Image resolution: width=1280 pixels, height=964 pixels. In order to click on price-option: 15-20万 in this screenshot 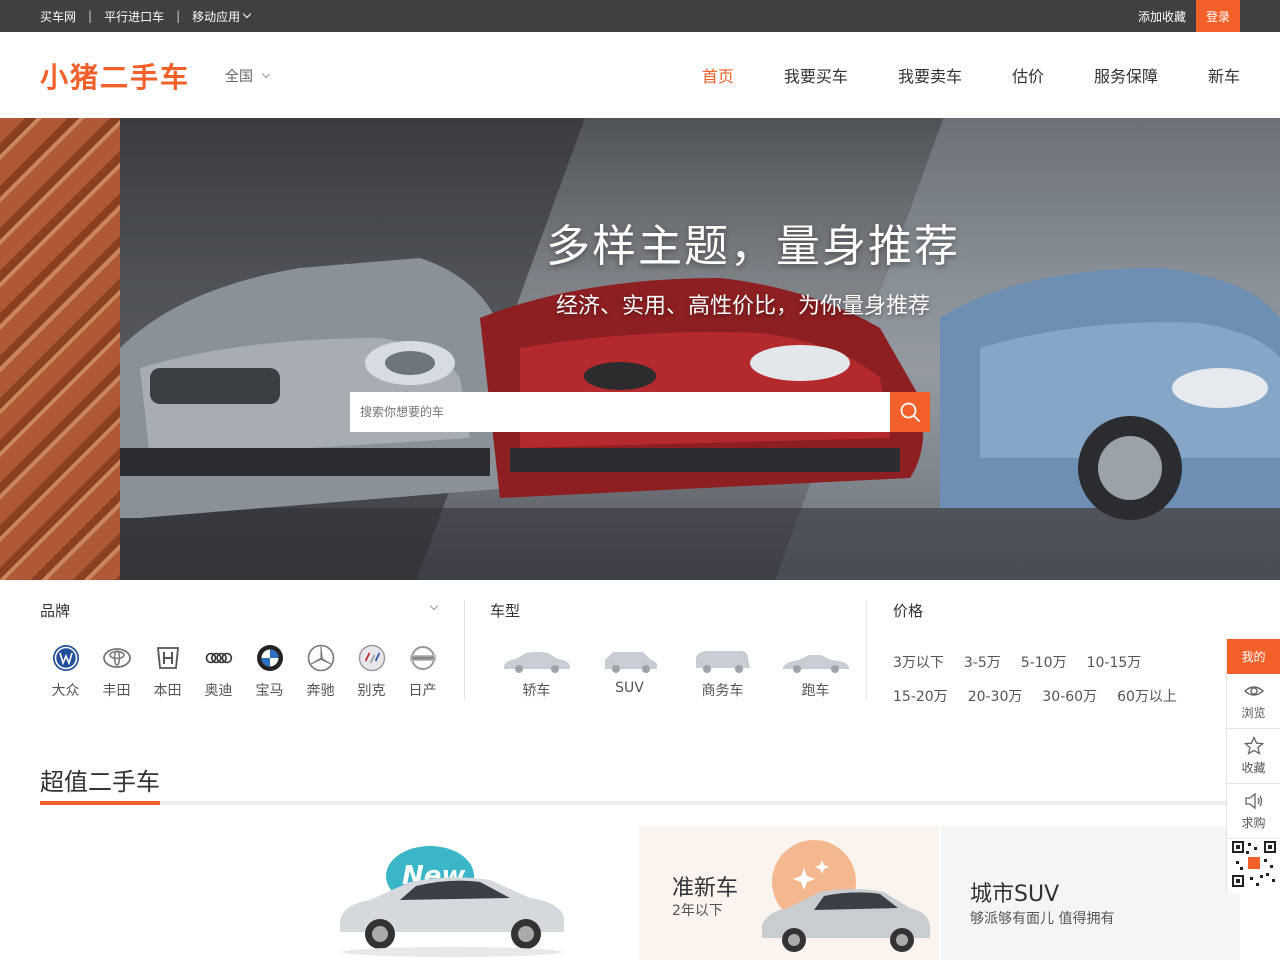, I will do `click(920, 696)`.